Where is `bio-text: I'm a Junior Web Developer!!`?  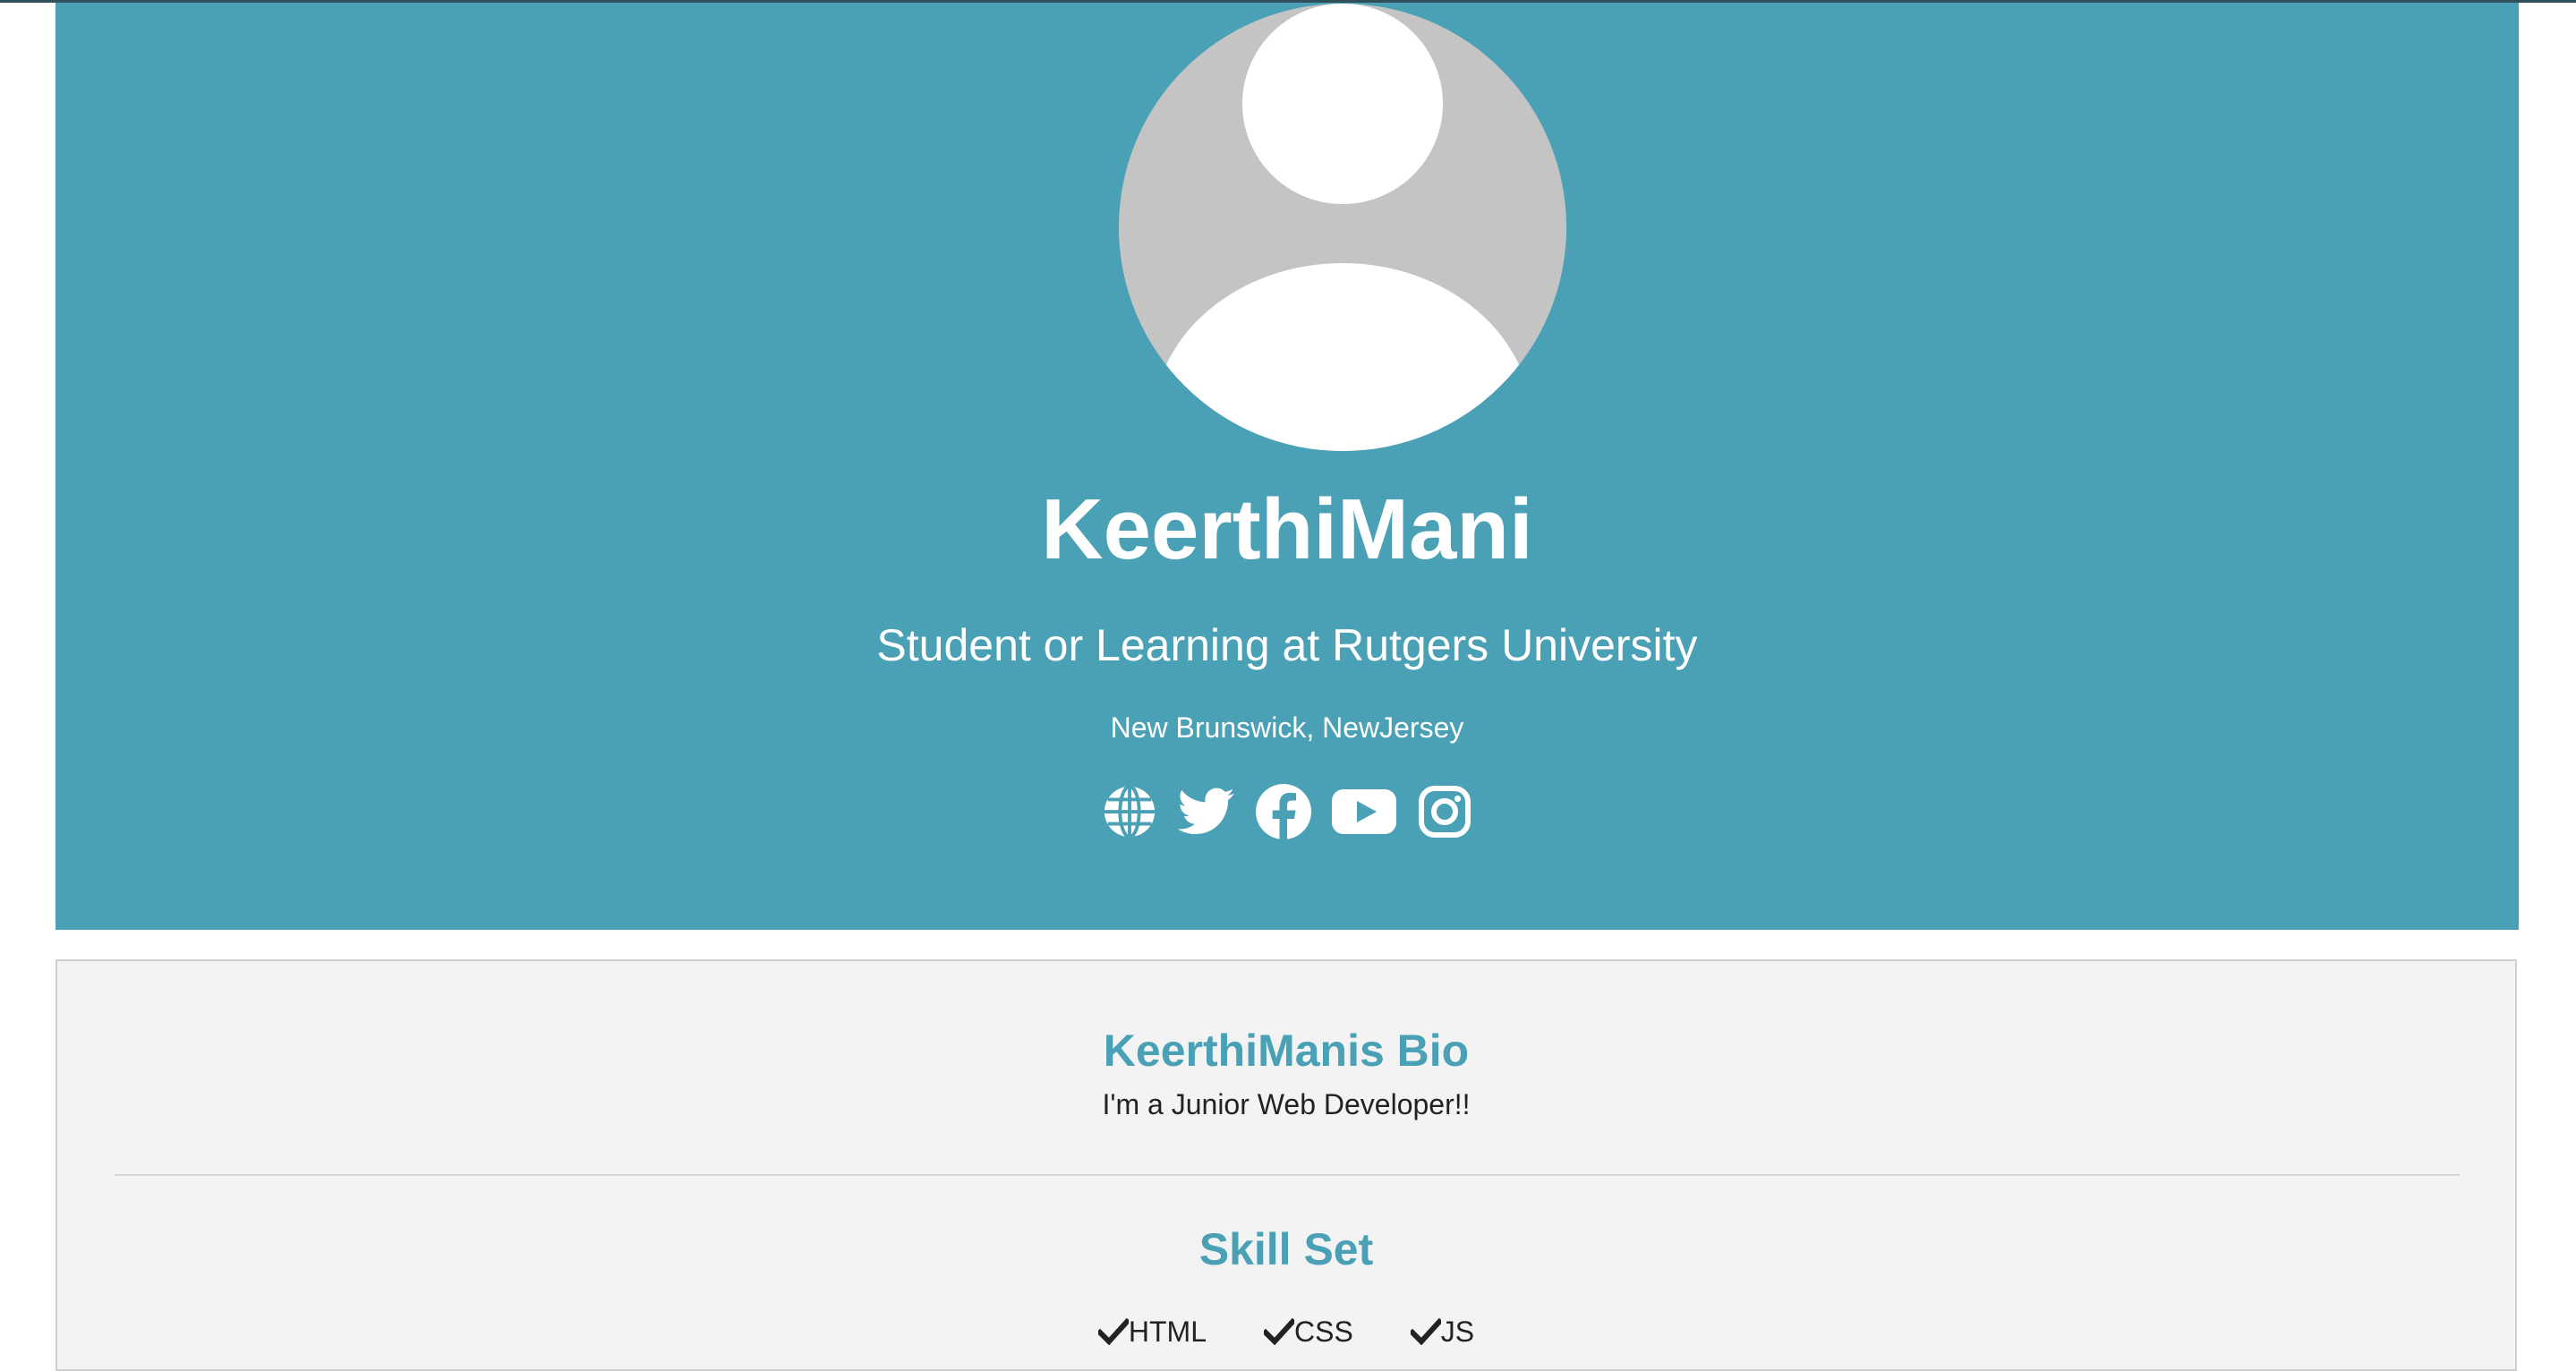
bio-text: I'm a Junior Web Developer!! is located at coordinates (1286, 1104).